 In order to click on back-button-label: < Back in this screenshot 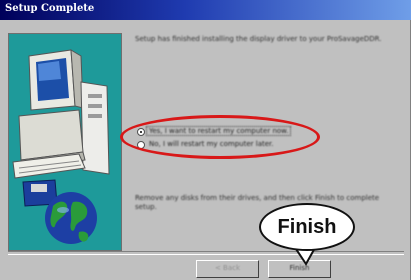, I will do `click(227, 268)`.